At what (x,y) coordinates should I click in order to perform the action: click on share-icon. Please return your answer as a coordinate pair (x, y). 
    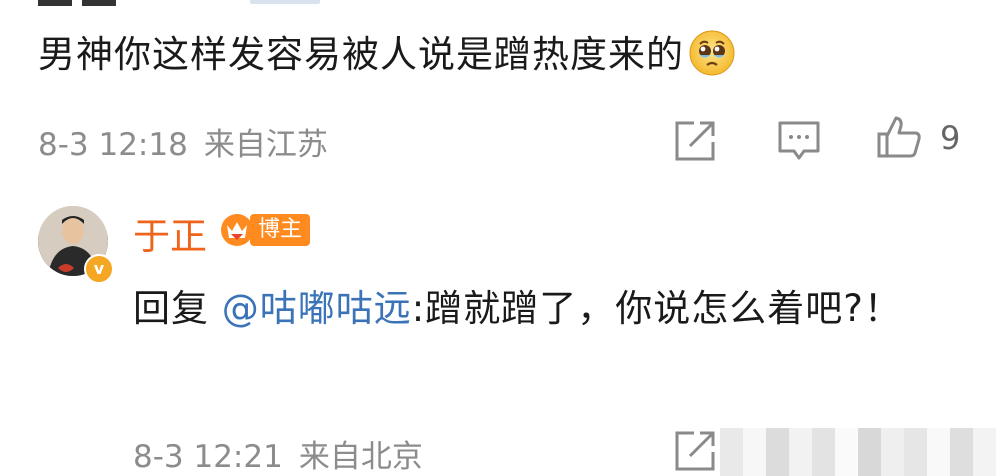
    Looking at the image, I should click on (695, 141).